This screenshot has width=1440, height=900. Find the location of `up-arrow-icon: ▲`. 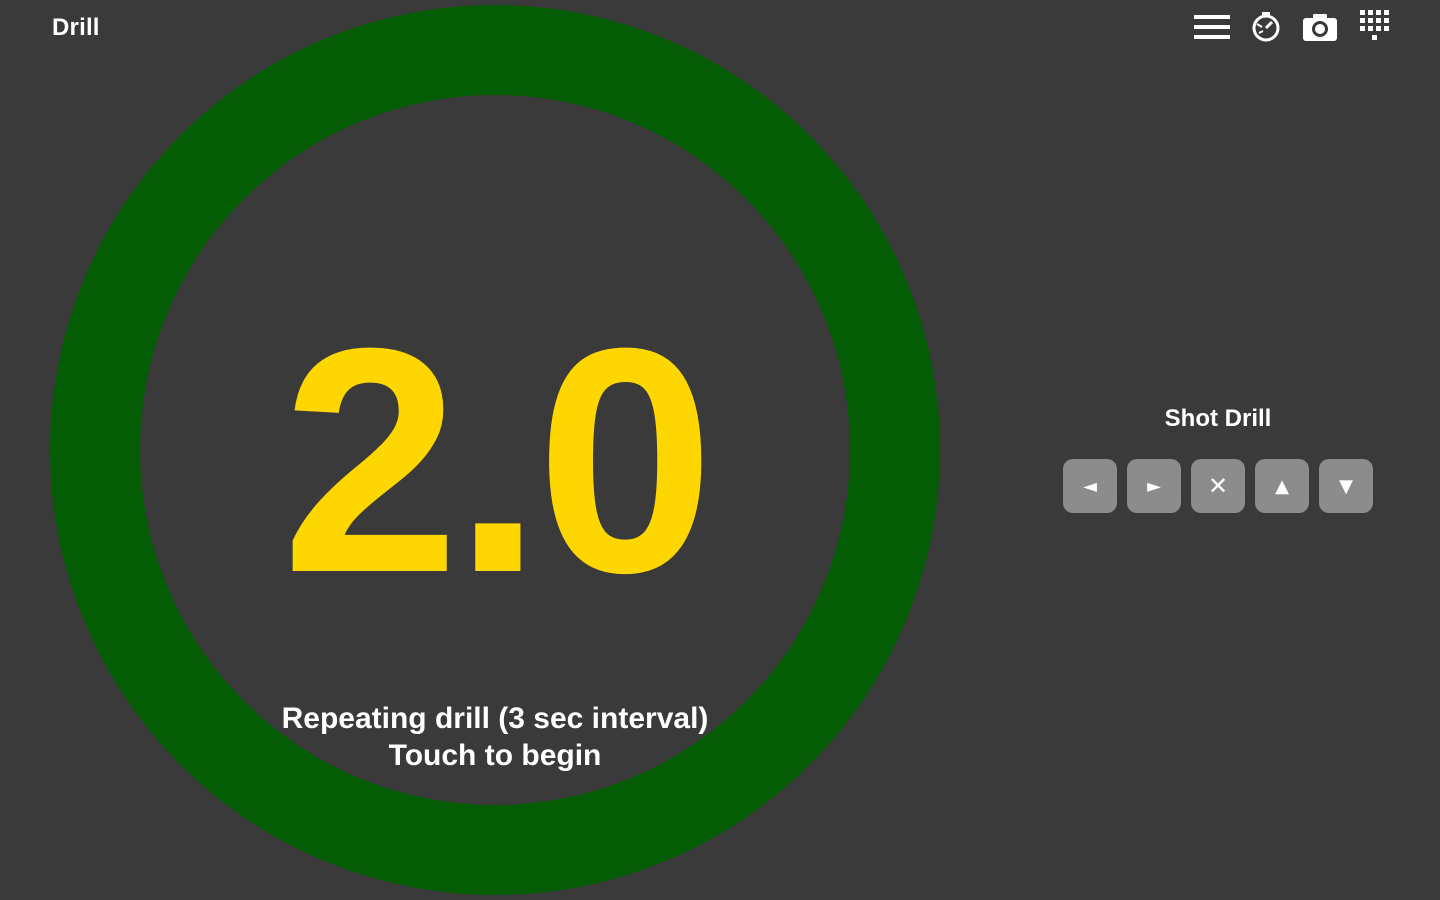

up-arrow-icon: ▲ is located at coordinates (1282, 486).